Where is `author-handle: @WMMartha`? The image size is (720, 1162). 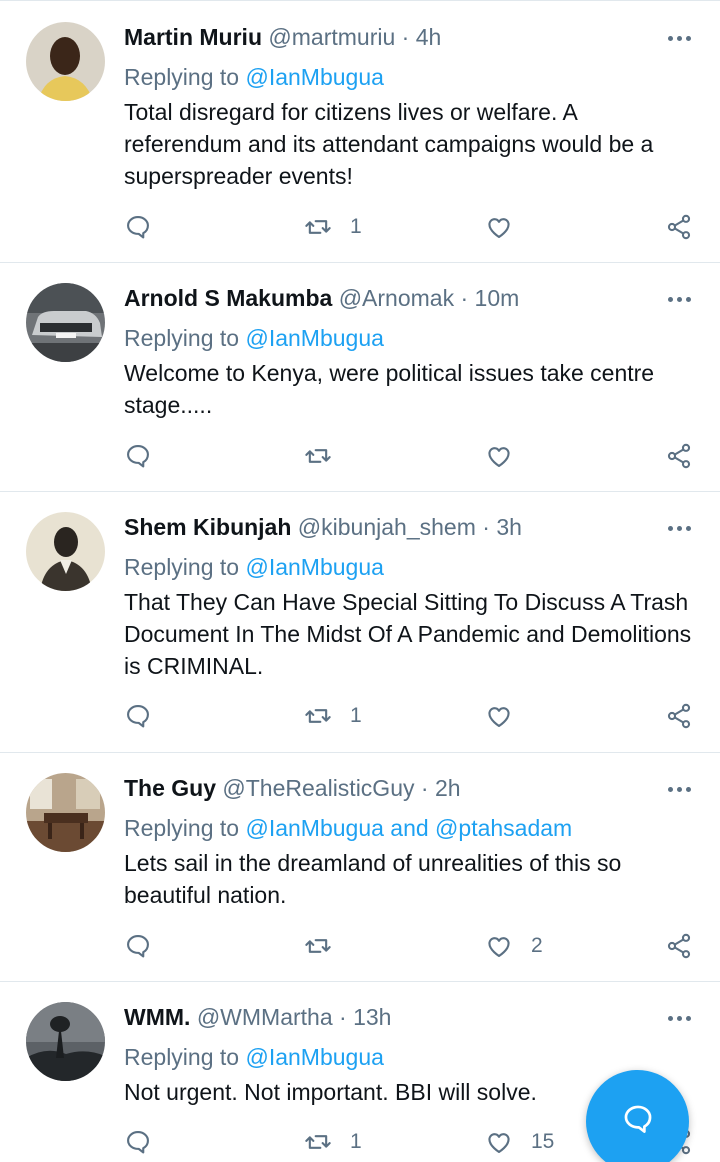 author-handle: @WMMartha is located at coordinates (265, 1017).